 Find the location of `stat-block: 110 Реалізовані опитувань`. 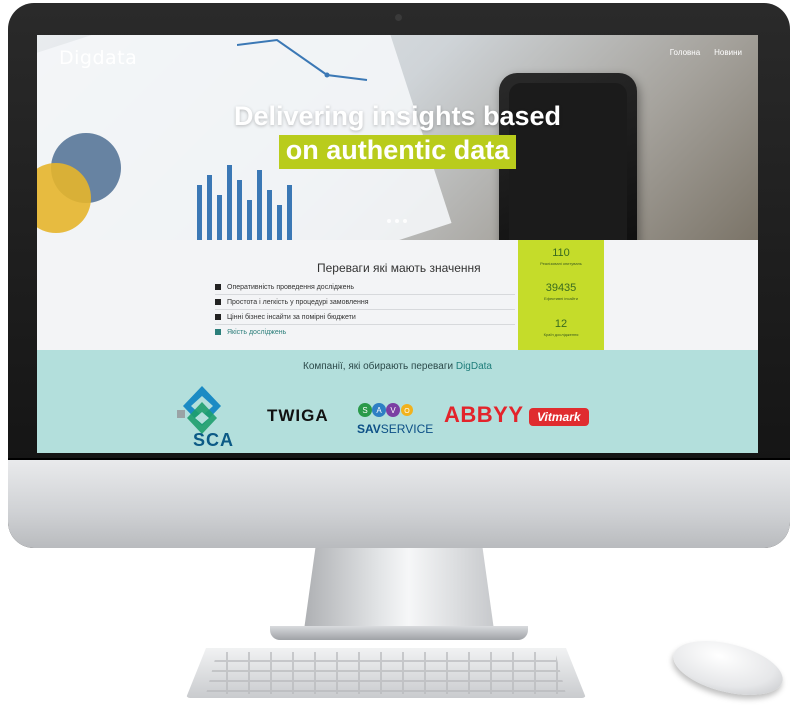

stat-block: 110 Реалізовані опитувань is located at coordinates (561, 256).